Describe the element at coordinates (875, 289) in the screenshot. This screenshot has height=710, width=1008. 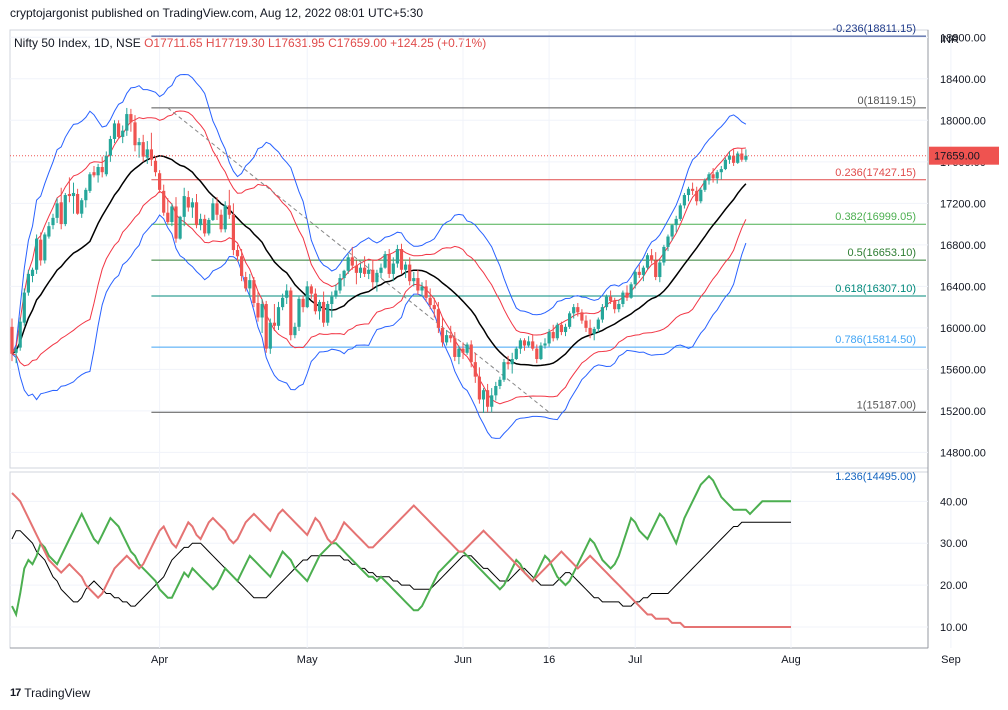
I see `fib-level-label: 0.618(16307.10)` at that location.